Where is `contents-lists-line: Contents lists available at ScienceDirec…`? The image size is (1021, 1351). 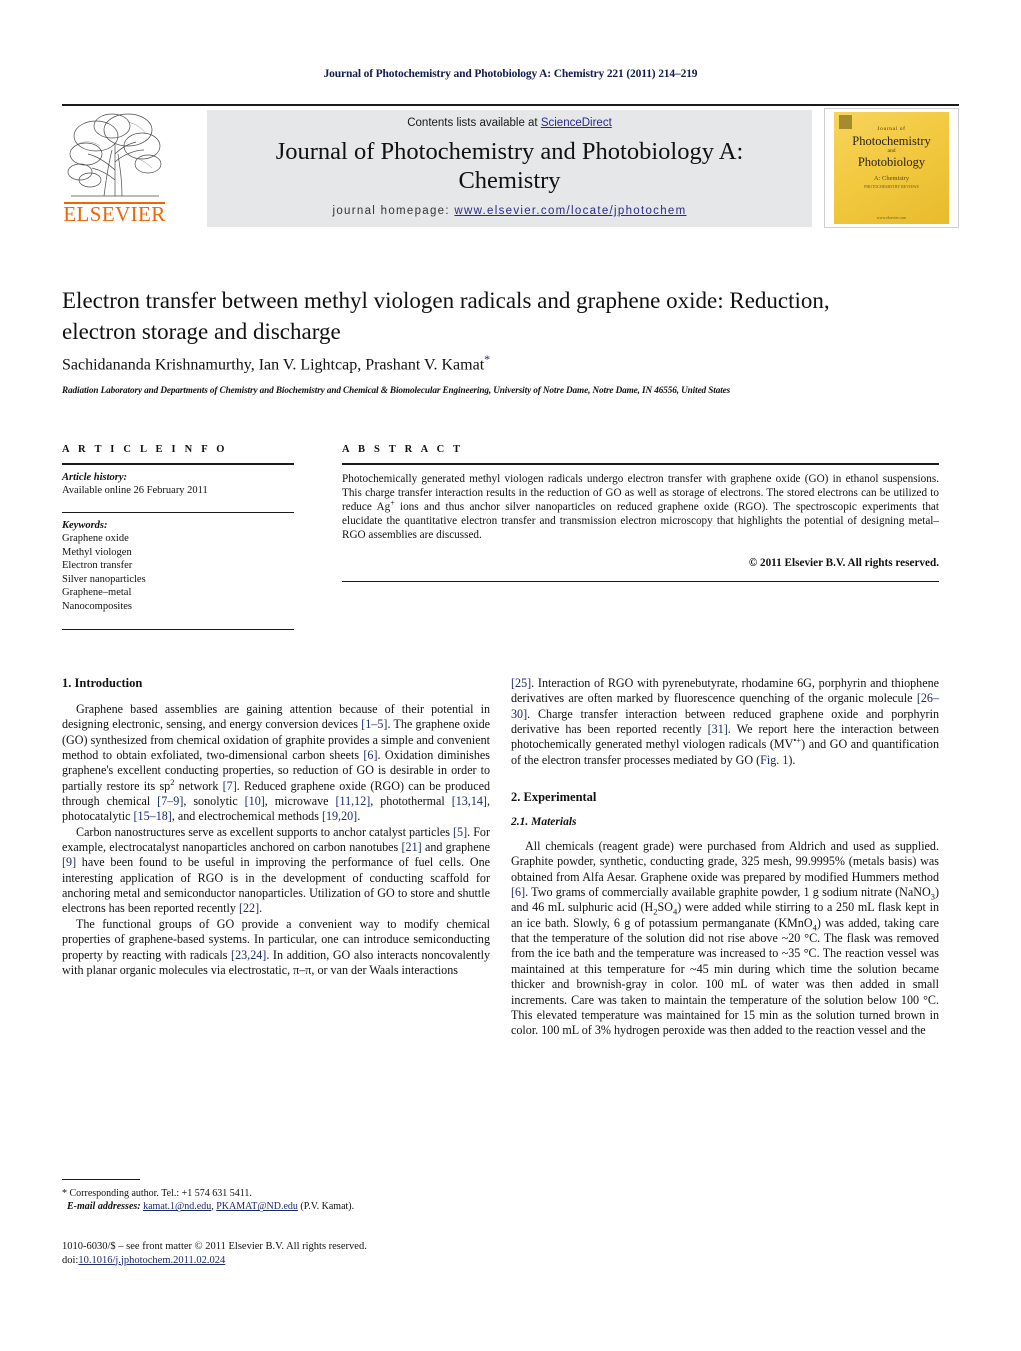
contents-lists-line: Contents lists available at ScienceDirec… is located at coordinates (509, 123).